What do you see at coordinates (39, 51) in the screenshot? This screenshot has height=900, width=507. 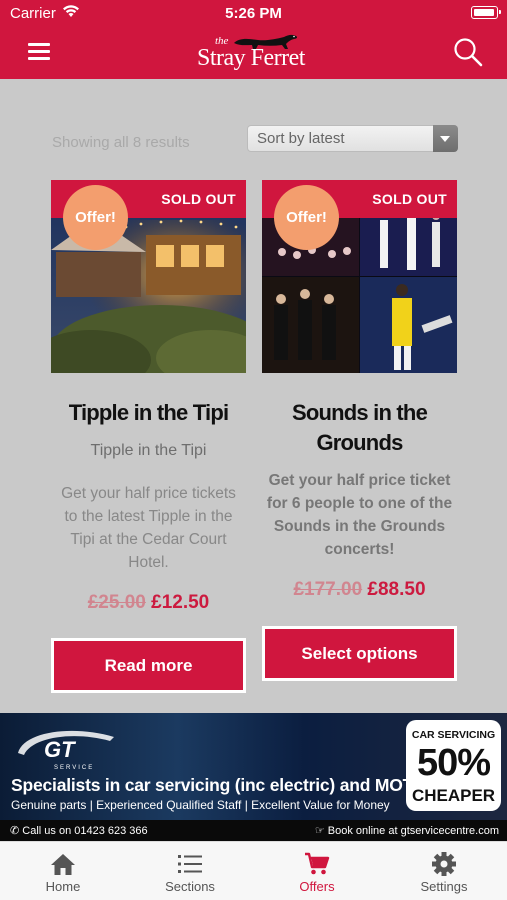 I see `hamburger-menu-icon` at bounding box center [39, 51].